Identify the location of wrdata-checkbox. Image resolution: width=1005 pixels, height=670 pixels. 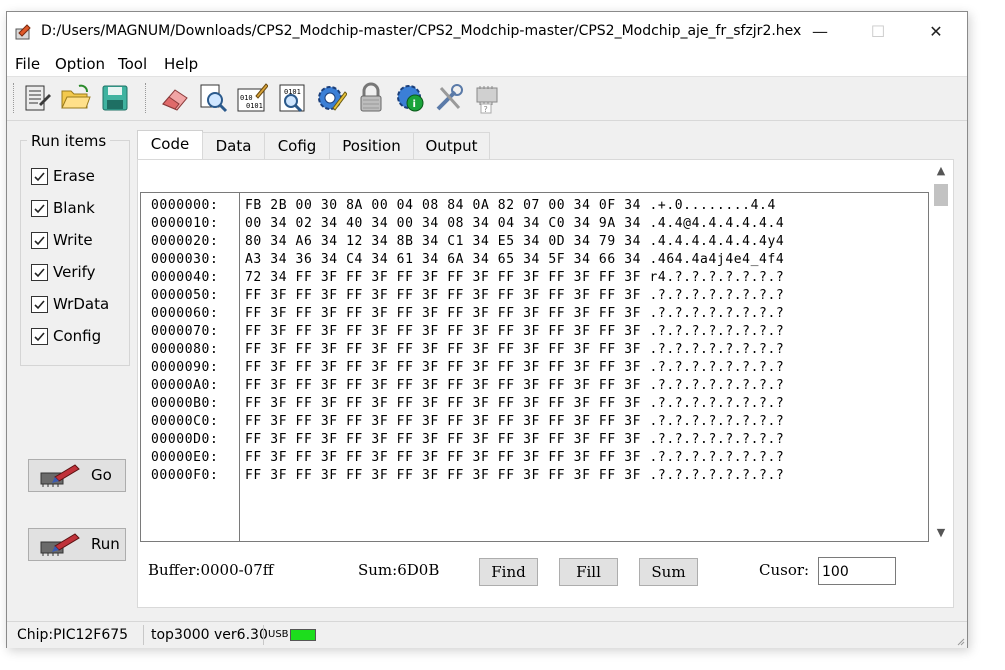
(39, 304).